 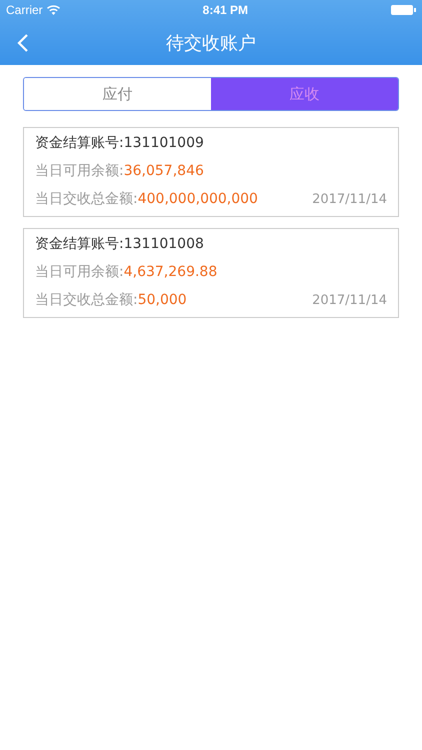 What do you see at coordinates (304, 94) in the screenshot?
I see `segment-tab: 应收` at bounding box center [304, 94].